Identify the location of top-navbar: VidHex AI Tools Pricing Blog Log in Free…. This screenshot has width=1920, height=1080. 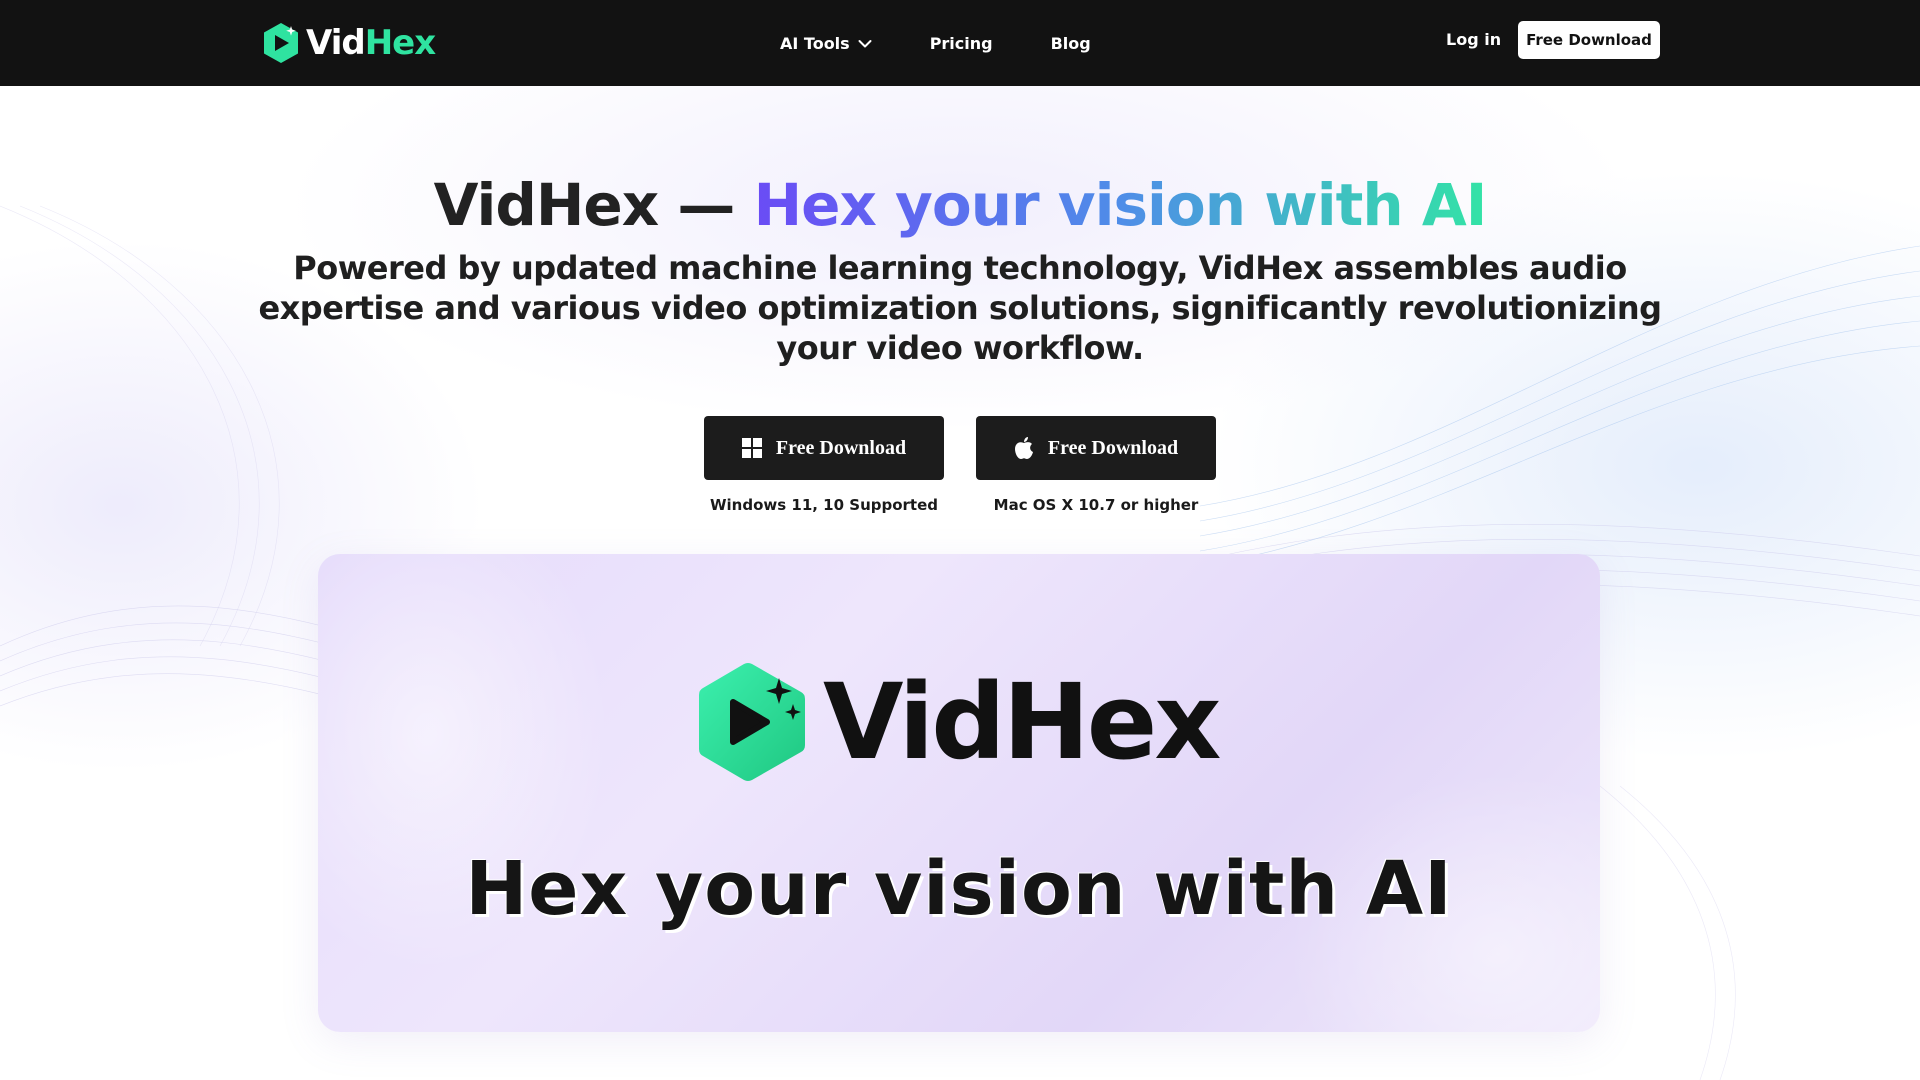
(960, 43).